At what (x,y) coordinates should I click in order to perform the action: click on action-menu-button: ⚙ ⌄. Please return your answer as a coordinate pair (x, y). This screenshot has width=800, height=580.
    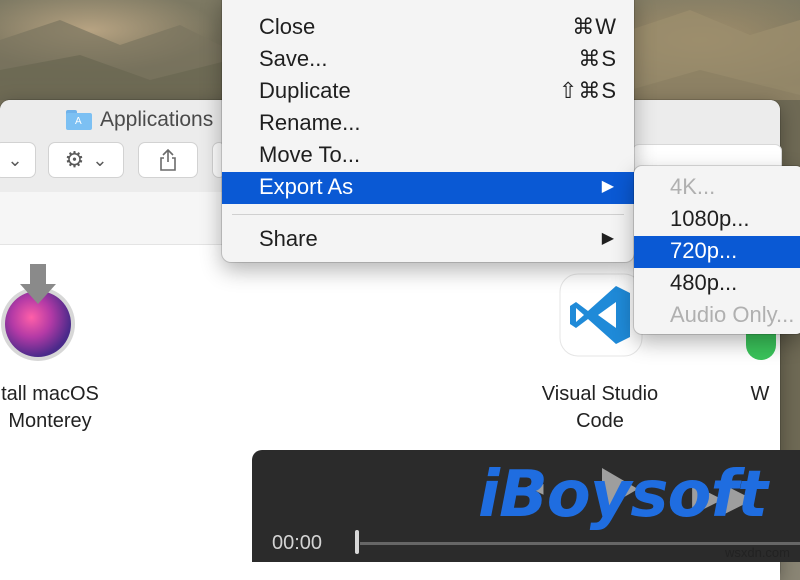
    Looking at the image, I should click on (86, 160).